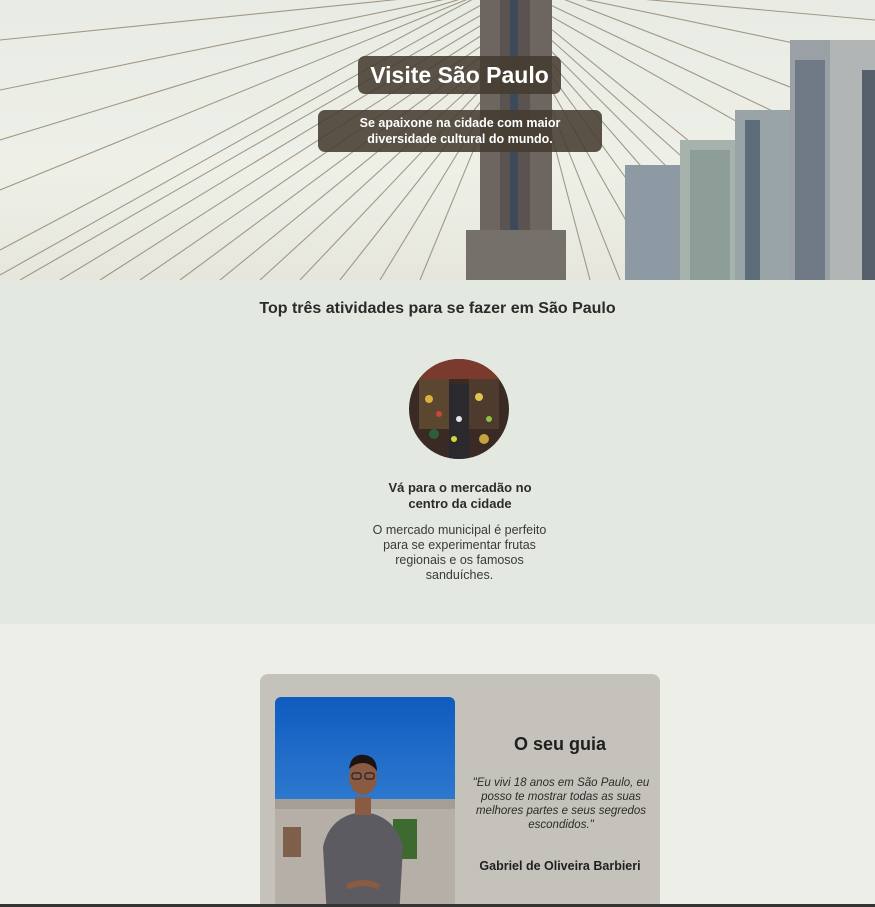 Image resolution: width=875 pixels, height=907 pixels. I want to click on guide-photo, so click(365, 802).